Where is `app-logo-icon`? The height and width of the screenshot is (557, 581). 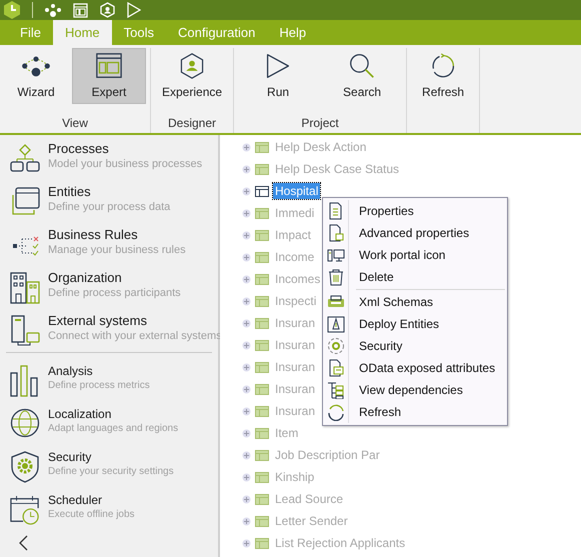
app-logo-icon is located at coordinates (12, 10).